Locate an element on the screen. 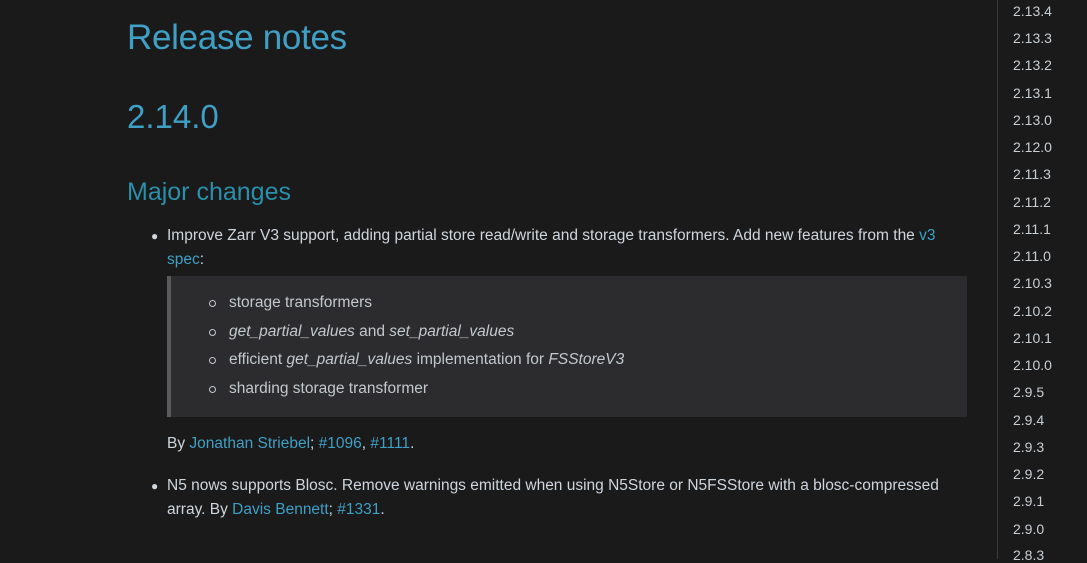 The height and width of the screenshot is (563, 1087). issue-link: #1331 is located at coordinates (358, 509).